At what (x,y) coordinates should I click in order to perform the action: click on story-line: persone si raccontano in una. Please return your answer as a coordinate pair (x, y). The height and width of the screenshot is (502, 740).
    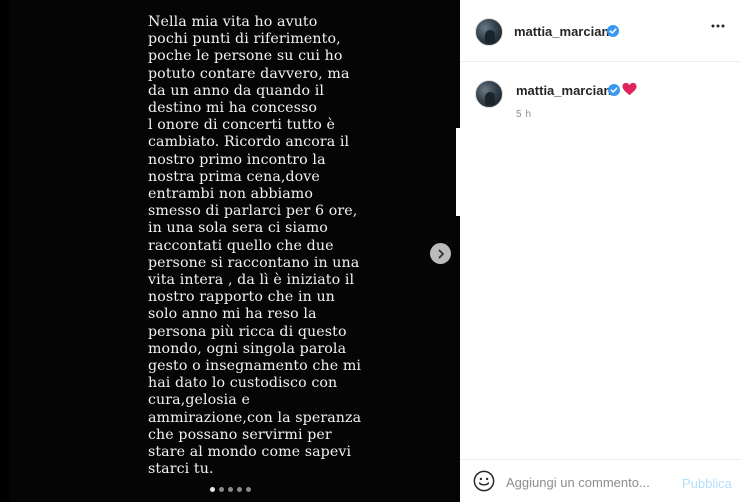
    Looking at the image, I should click on (254, 262).